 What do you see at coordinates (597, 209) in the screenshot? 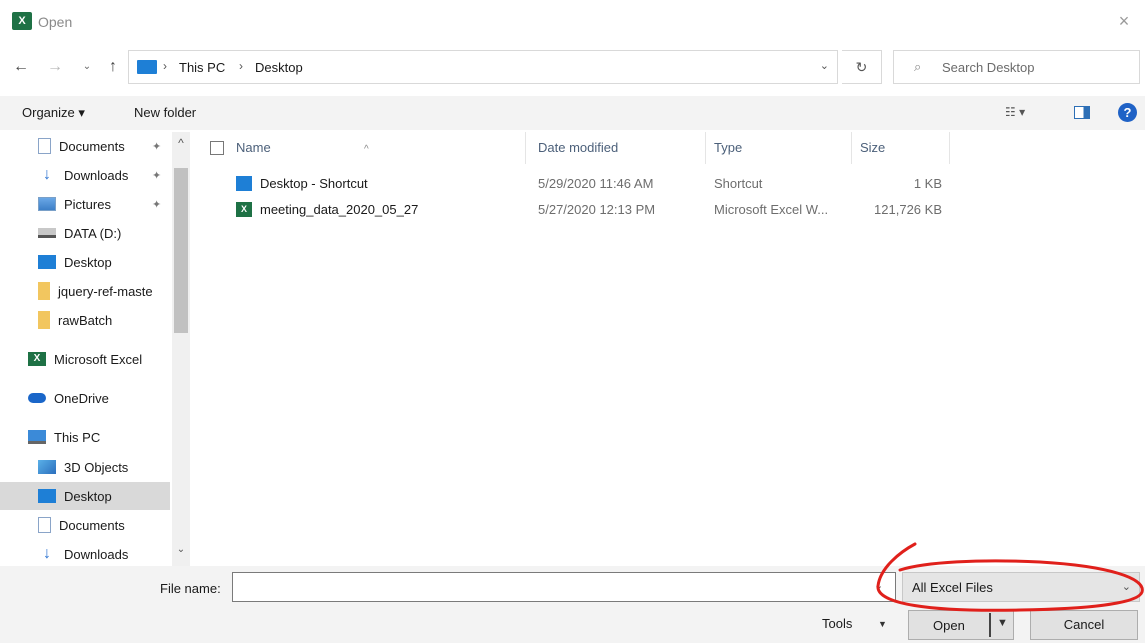
I see `file-date: 5/27/2020 12:13 PM` at bounding box center [597, 209].